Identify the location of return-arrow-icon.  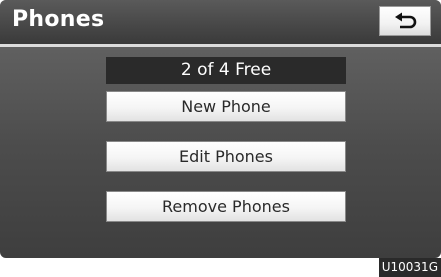
(406, 20).